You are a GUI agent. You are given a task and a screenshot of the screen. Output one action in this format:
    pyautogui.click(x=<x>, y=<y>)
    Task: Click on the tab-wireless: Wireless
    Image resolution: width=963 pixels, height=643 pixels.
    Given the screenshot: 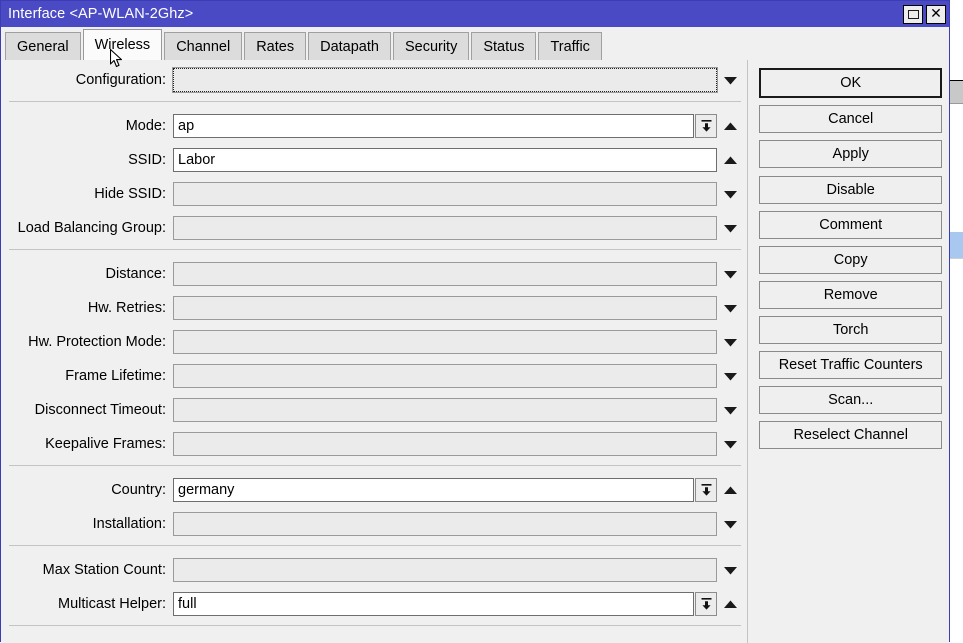 What is the action you would take?
    pyautogui.click(x=122, y=44)
    